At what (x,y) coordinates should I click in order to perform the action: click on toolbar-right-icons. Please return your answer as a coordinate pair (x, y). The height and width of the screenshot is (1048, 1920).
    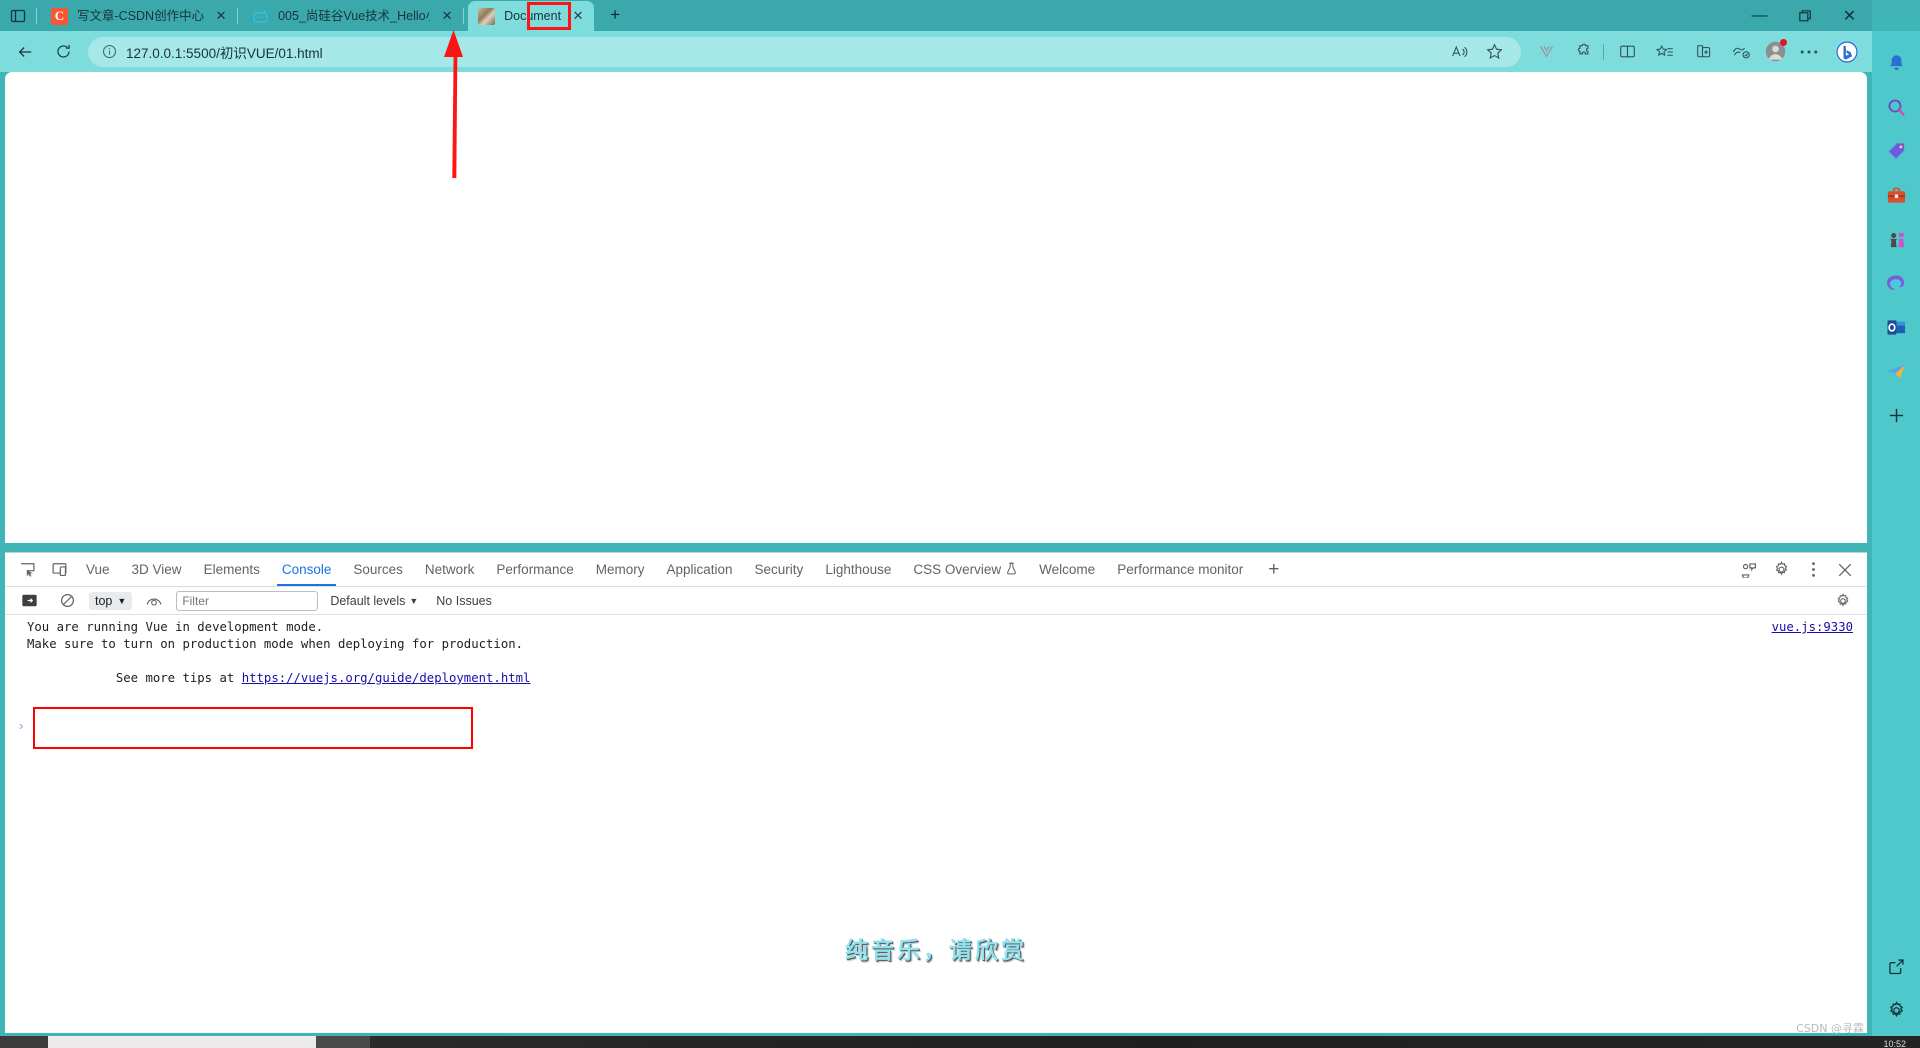
    Looking at the image, I should click on (1696, 52).